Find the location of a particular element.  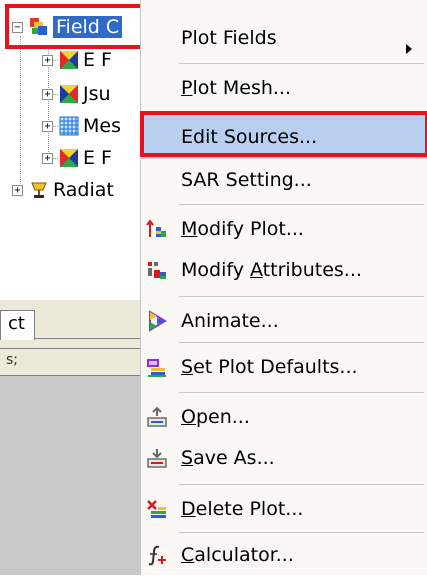

tree-item-radiation: + Radiat is located at coordinates (63, 190).